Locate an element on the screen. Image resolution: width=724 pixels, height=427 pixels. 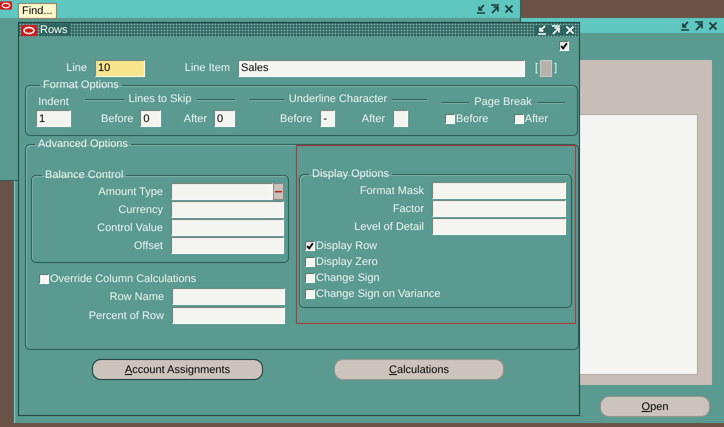
field-label: Line Item is located at coordinates (207, 68).